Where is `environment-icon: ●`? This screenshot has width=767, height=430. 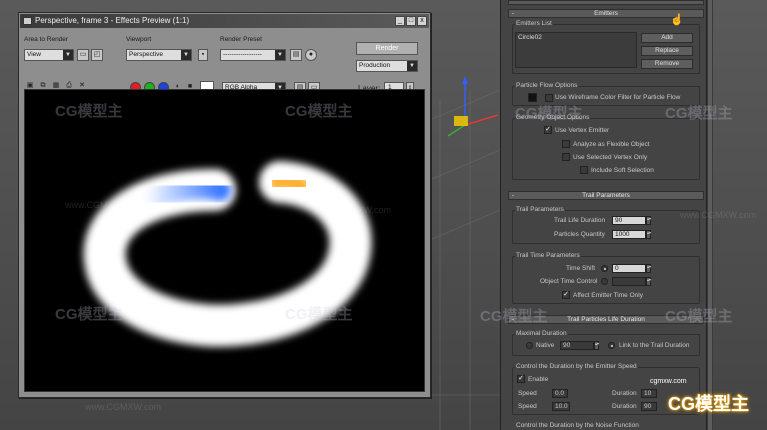
environment-icon: ● is located at coordinates (311, 55).